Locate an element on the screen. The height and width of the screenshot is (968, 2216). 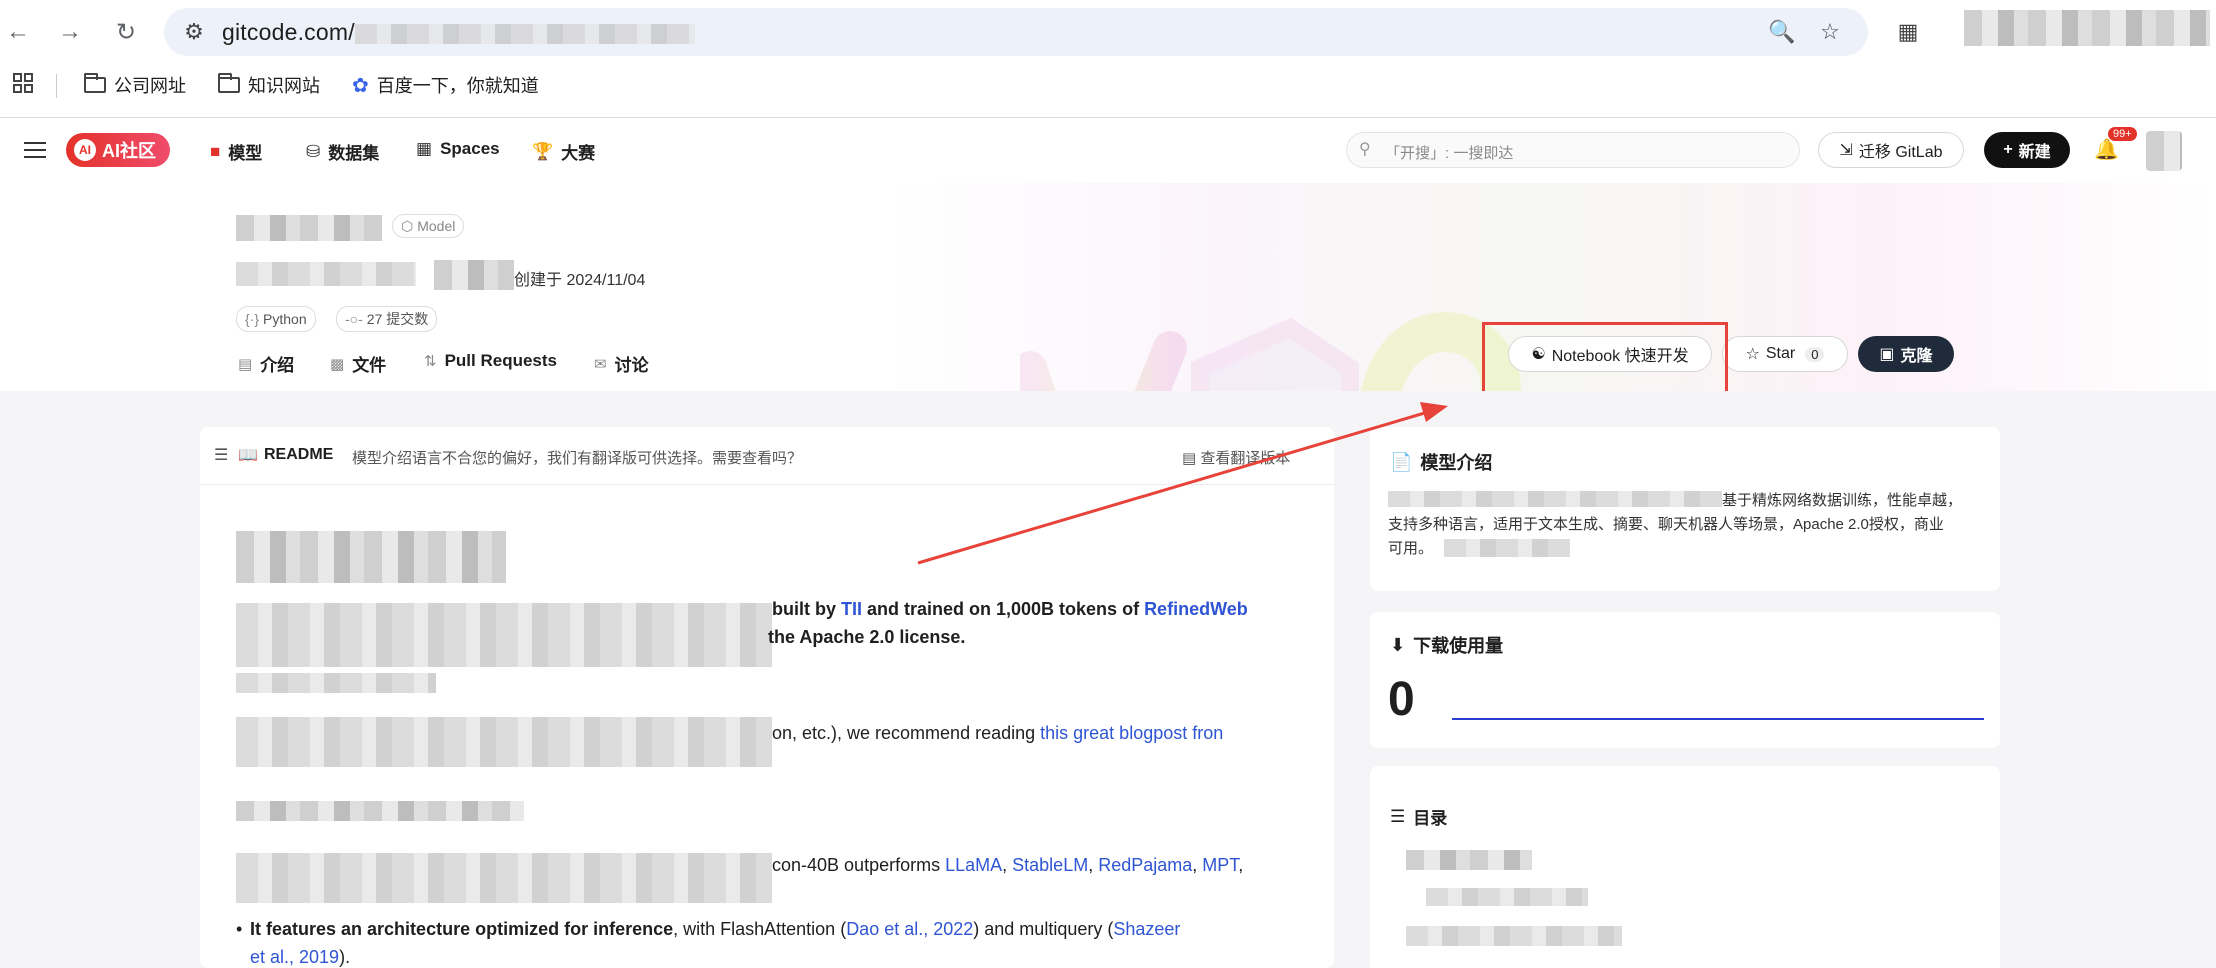
chat-icon: ✉ is located at coordinates (600, 364).